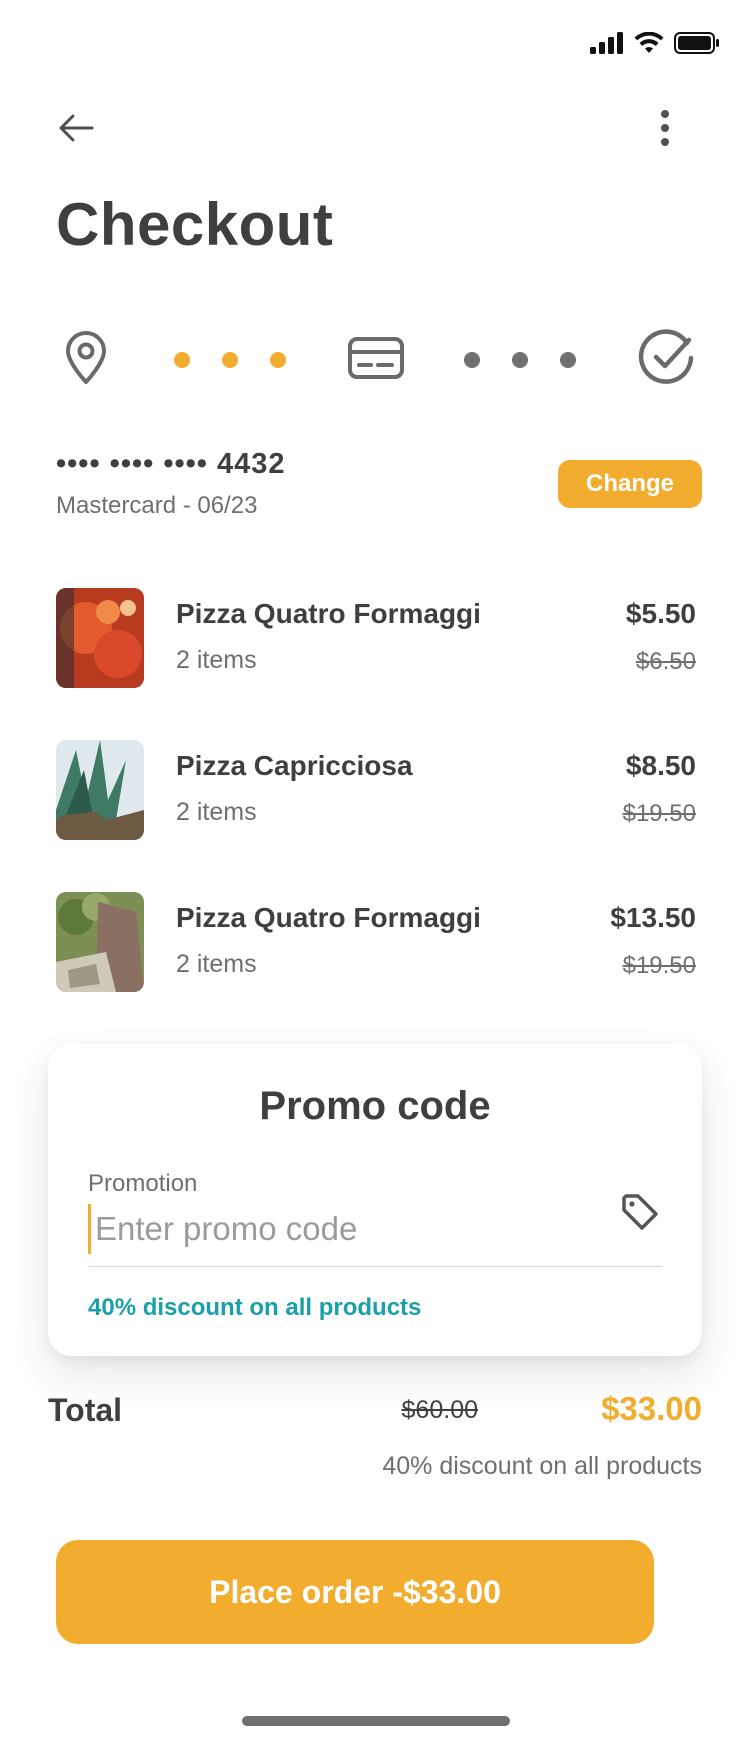  I want to click on apply-promo-button, so click(640, 1214).